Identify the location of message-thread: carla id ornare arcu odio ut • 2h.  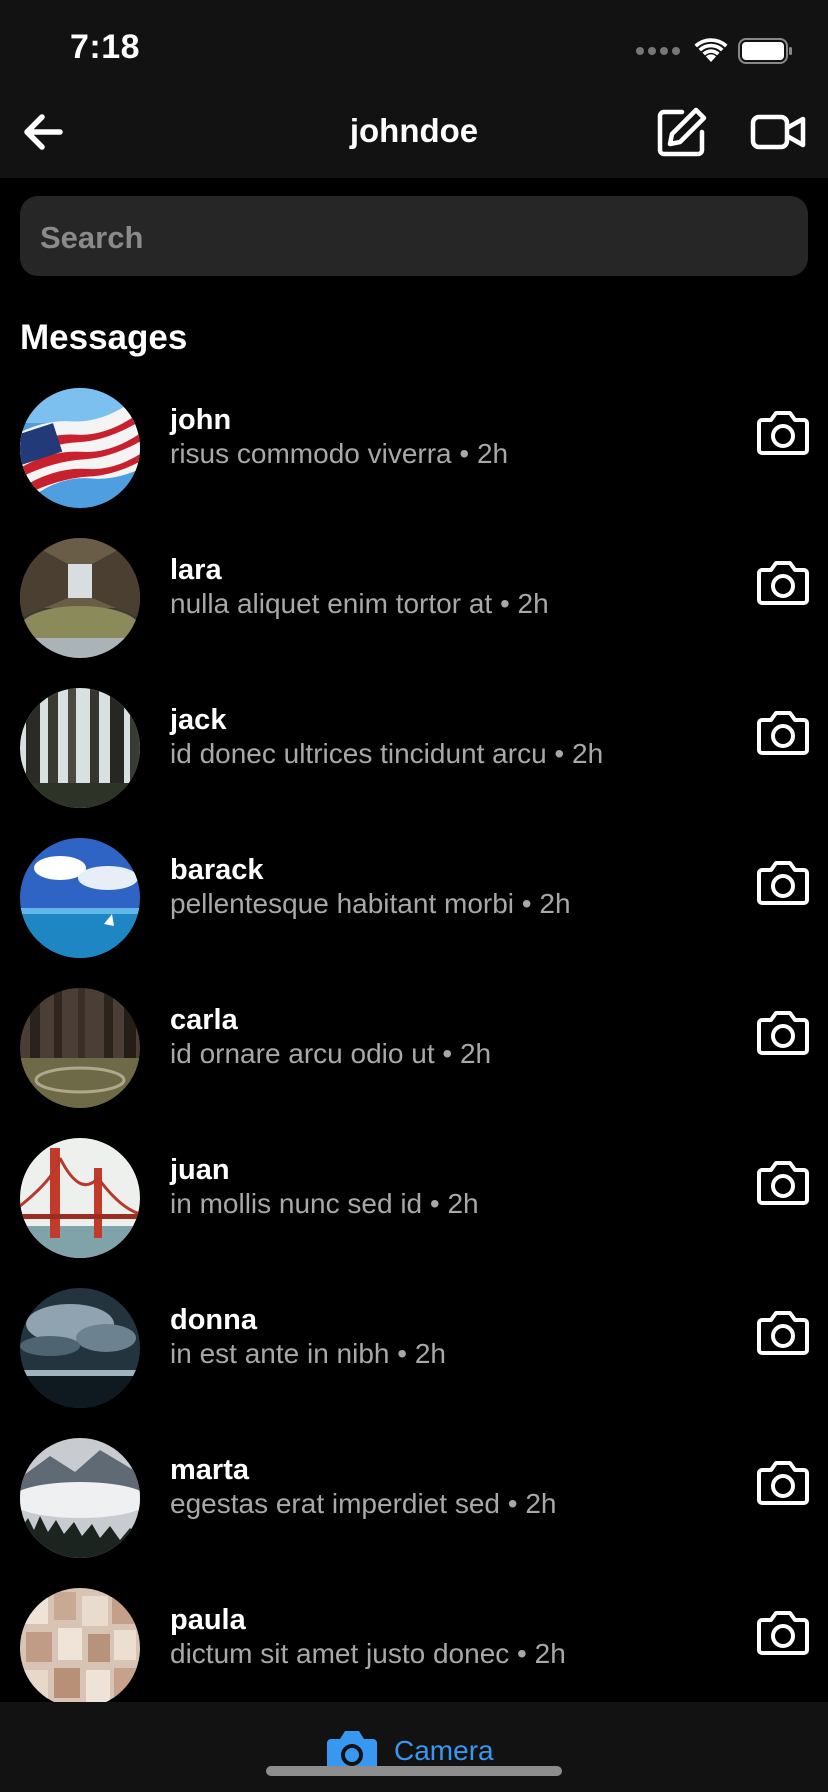
(414, 1063).